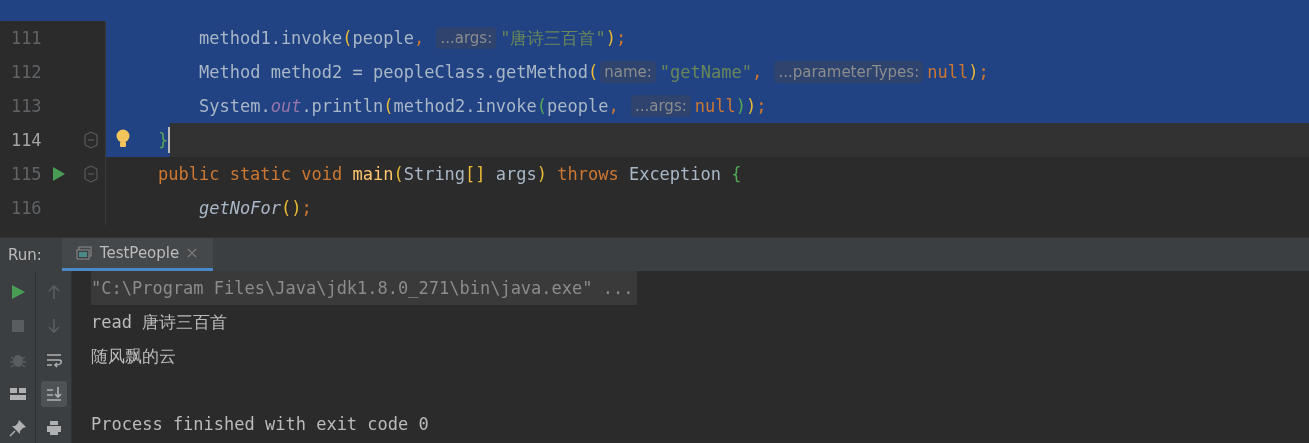 The height and width of the screenshot is (443, 1309). Describe the element at coordinates (372, 174) in the screenshot. I see `code-method-name: main` at that location.